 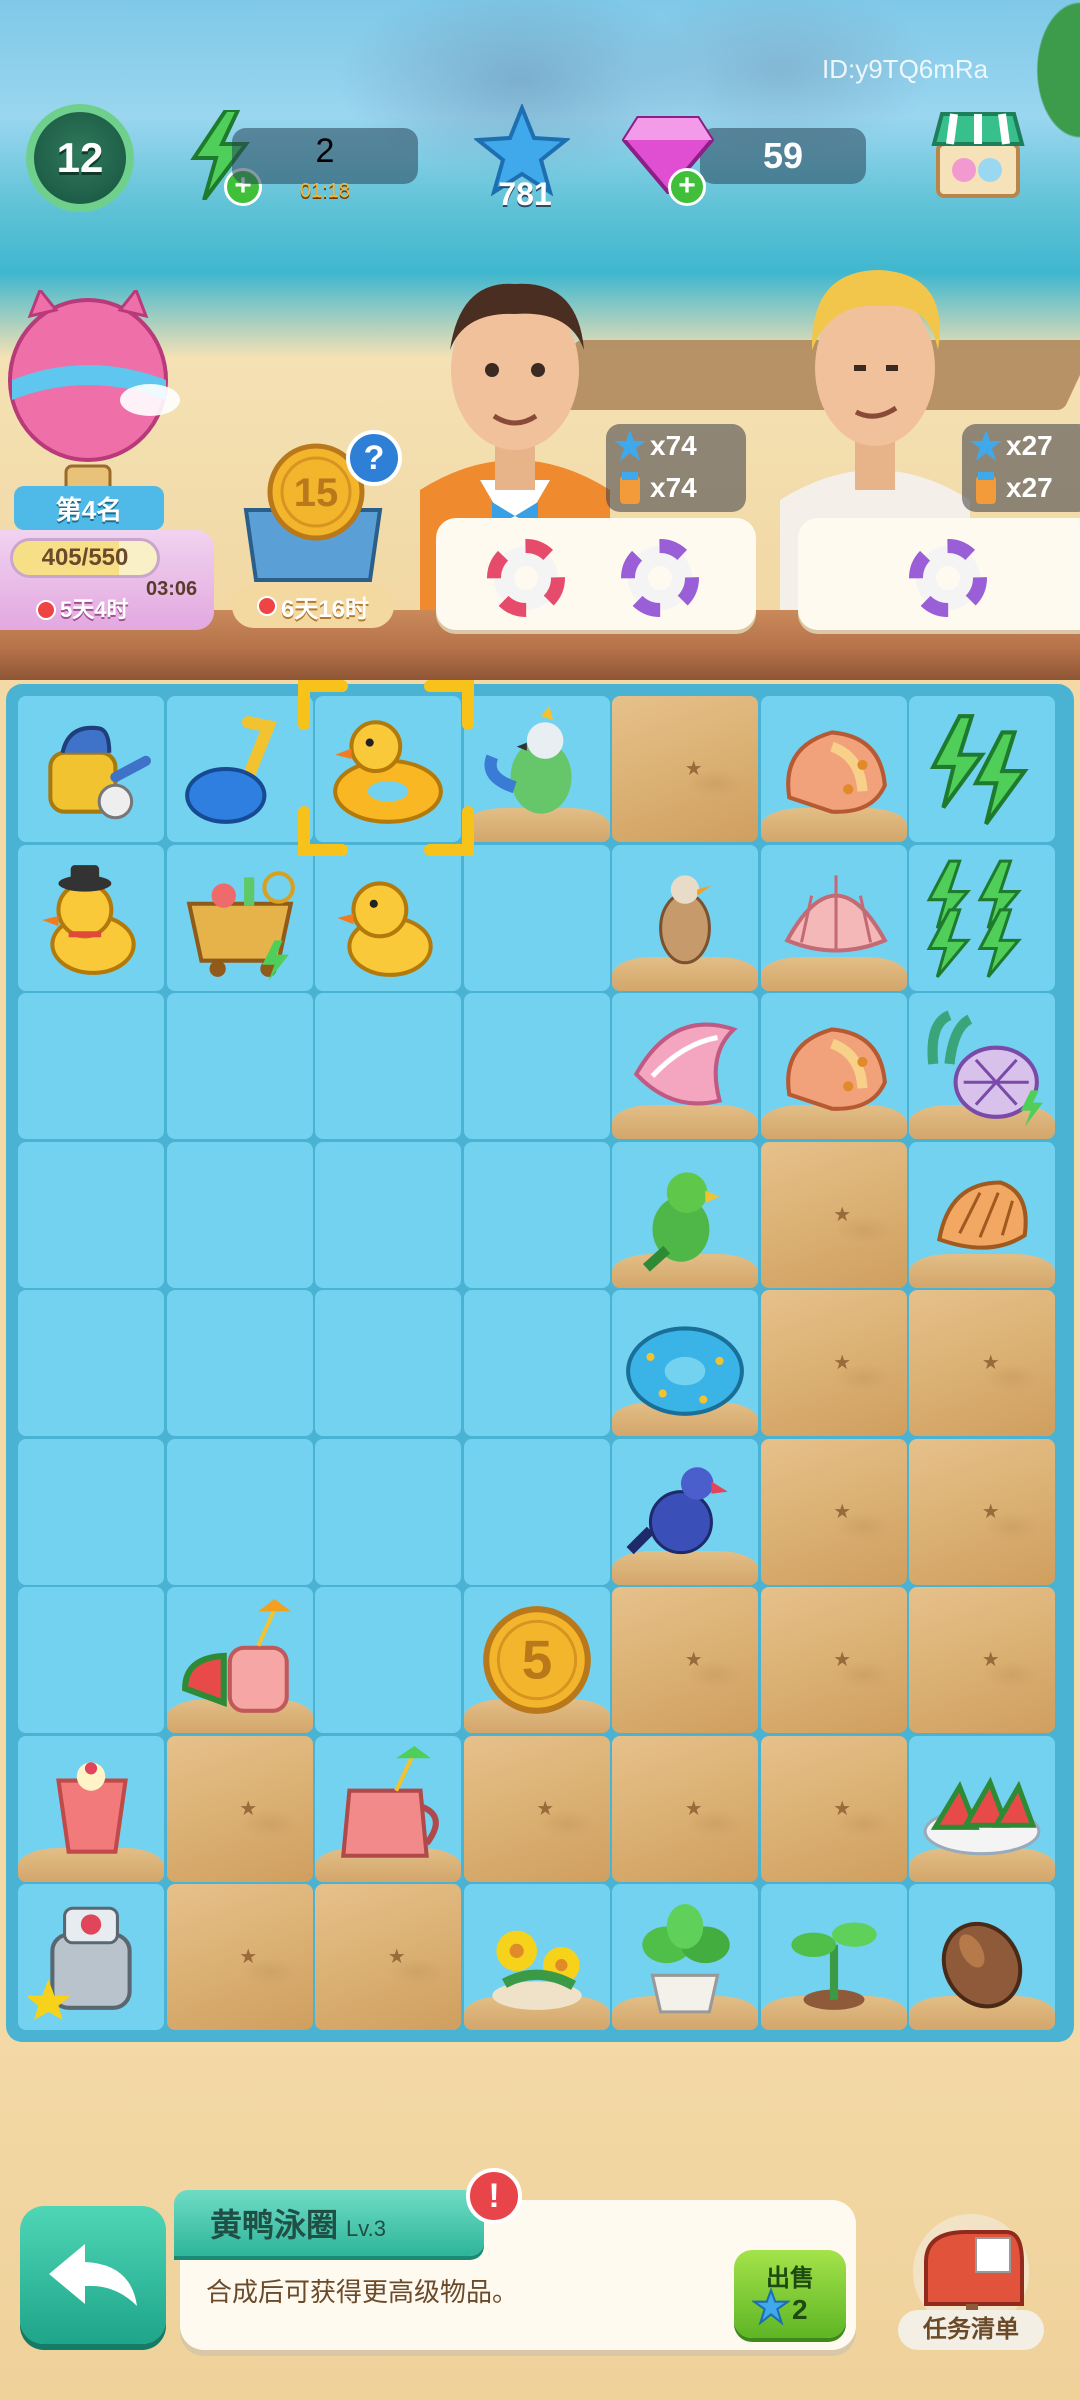 I want to click on sprout-icon, so click(x=834, y=1957).